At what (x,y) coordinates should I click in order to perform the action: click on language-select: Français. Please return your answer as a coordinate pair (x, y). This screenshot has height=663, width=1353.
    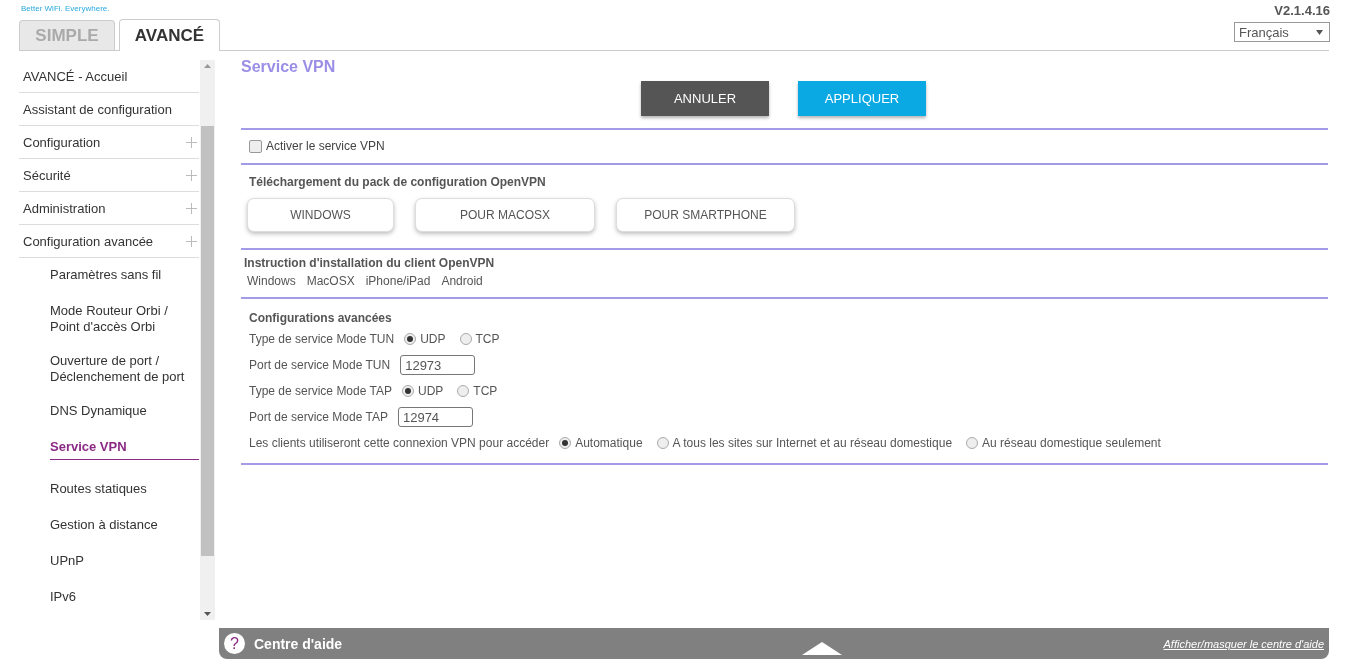
    Looking at the image, I should click on (1282, 32).